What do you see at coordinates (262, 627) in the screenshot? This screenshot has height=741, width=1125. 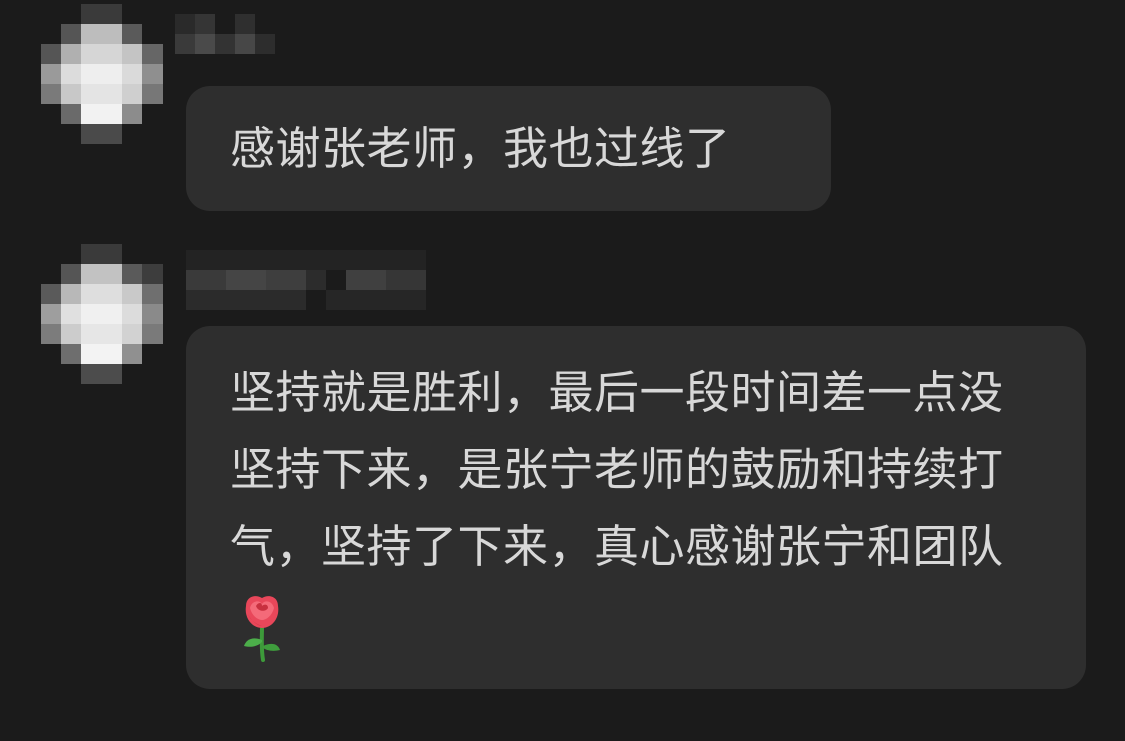 I see `rose-icon` at bounding box center [262, 627].